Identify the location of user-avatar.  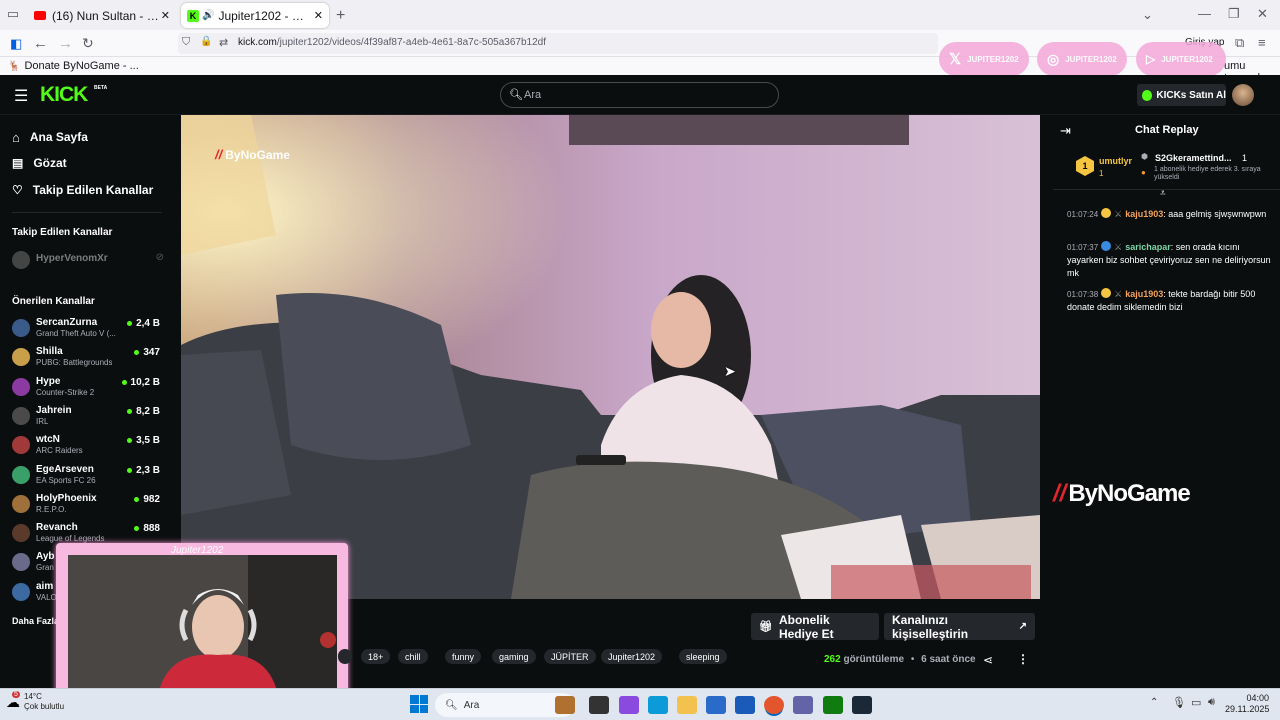
(1243, 95).